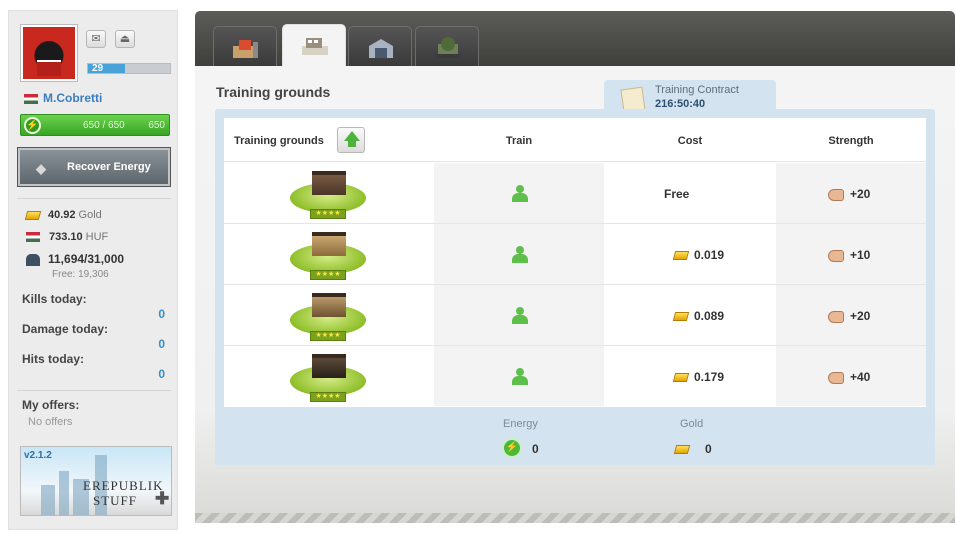 This screenshot has width=956, height=533. Describe the element at coordinates (90, 215) in the screenshot. I see `gold-unit: Gold` at that location.